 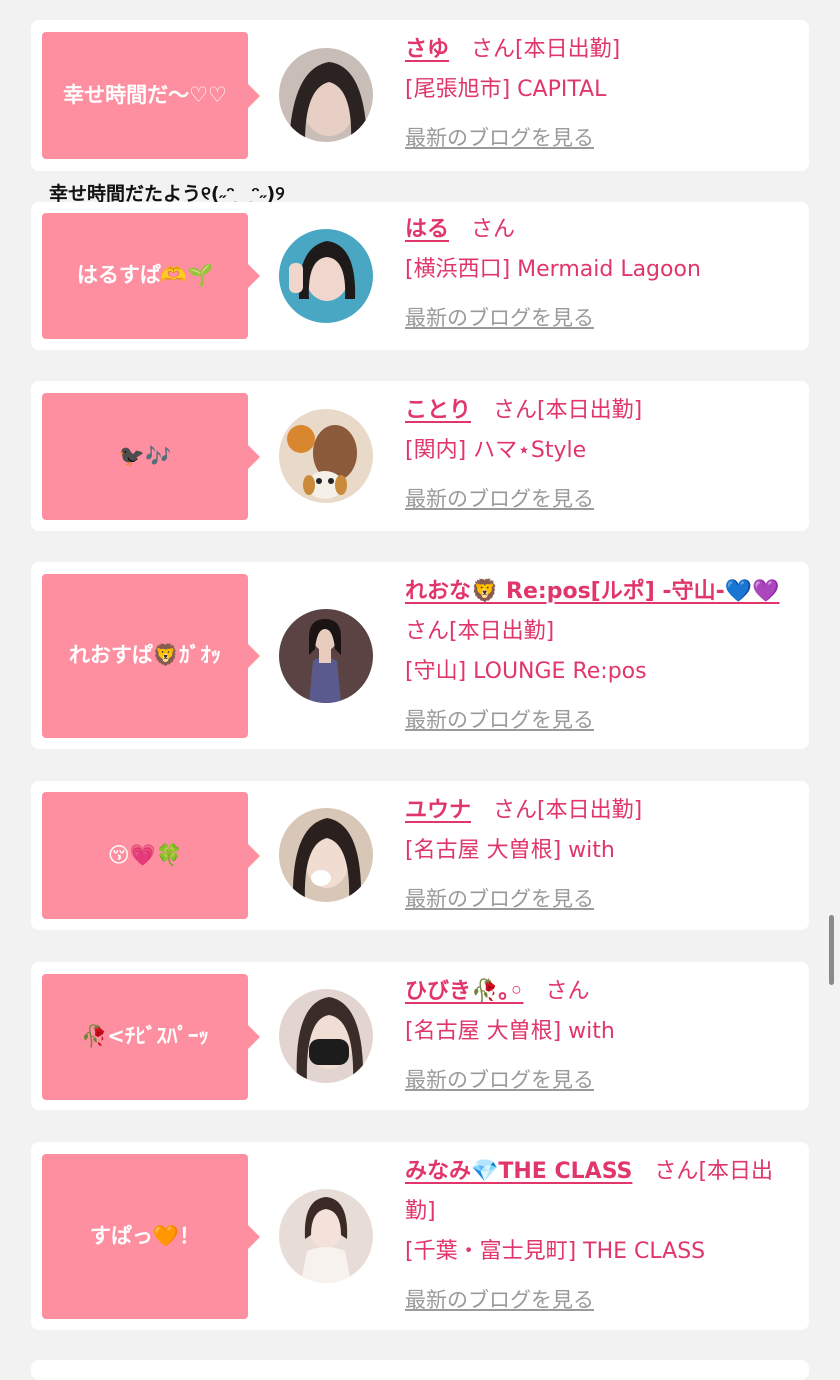 What do you see at coordinates (438, 410) in the screenshot?
I see `girl-name-link: ことり` at bounding box center [438, 410].